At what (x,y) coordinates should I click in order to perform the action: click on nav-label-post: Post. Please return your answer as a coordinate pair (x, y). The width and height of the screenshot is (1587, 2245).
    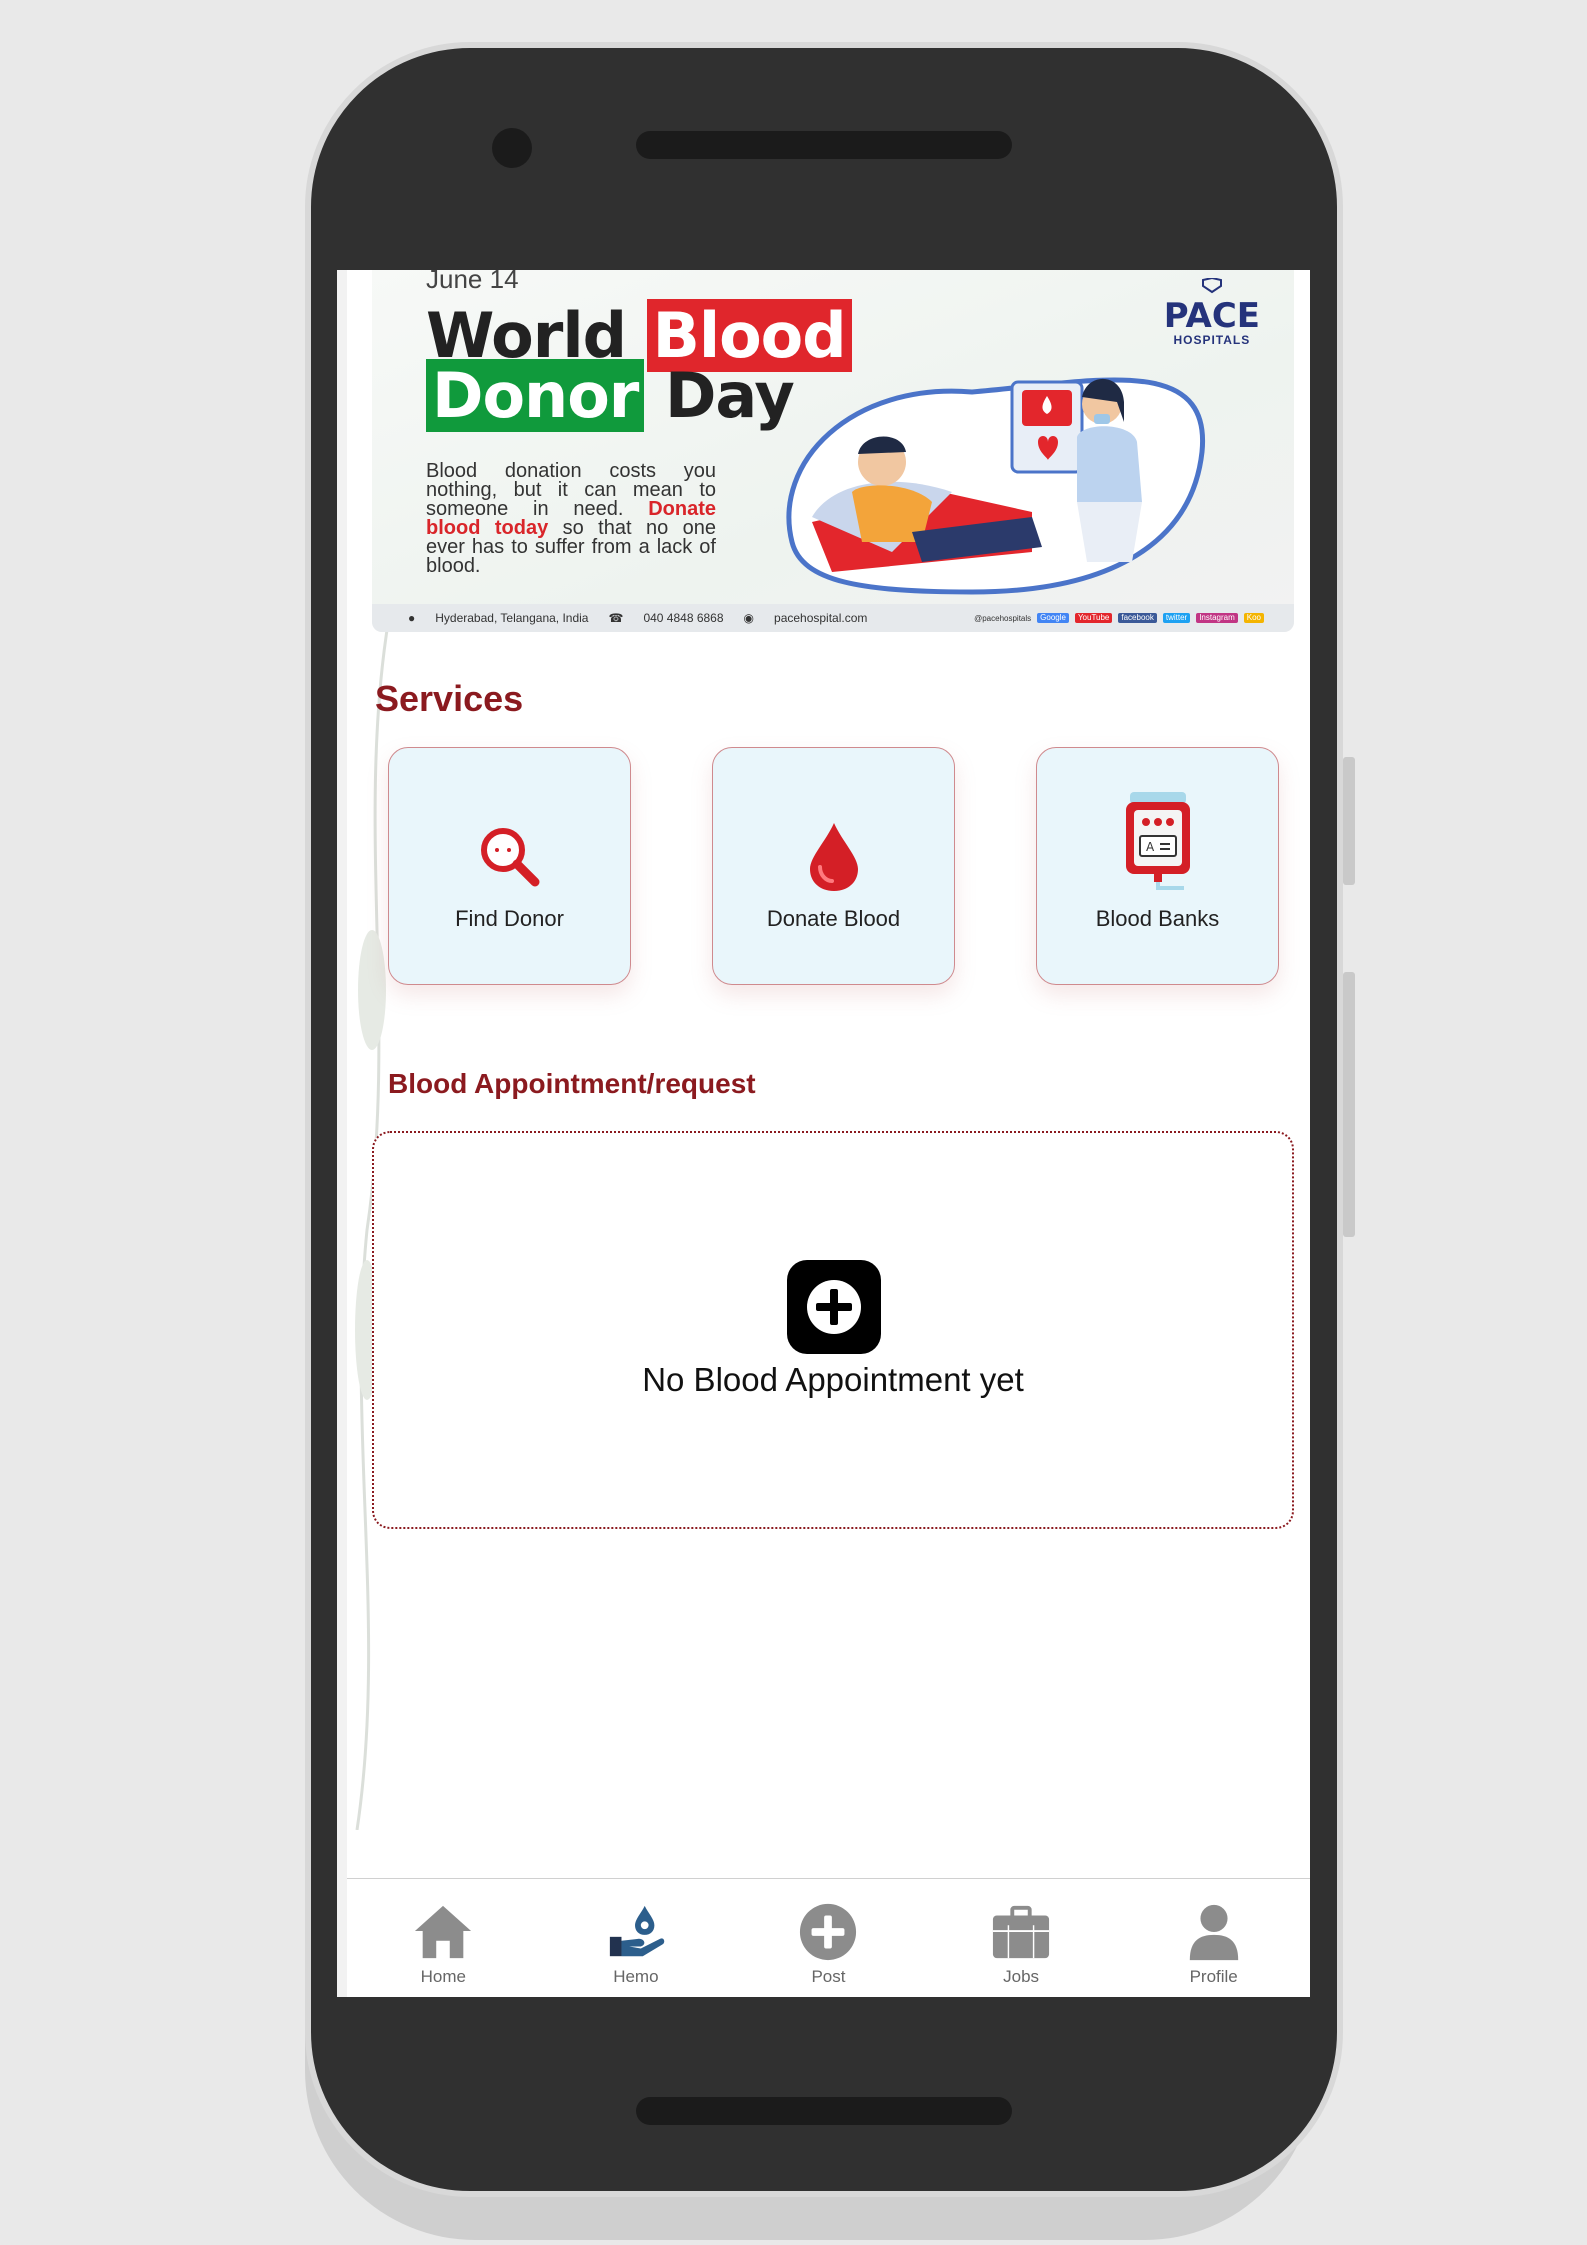
    Looking at the image, I should click on (828, 1976).